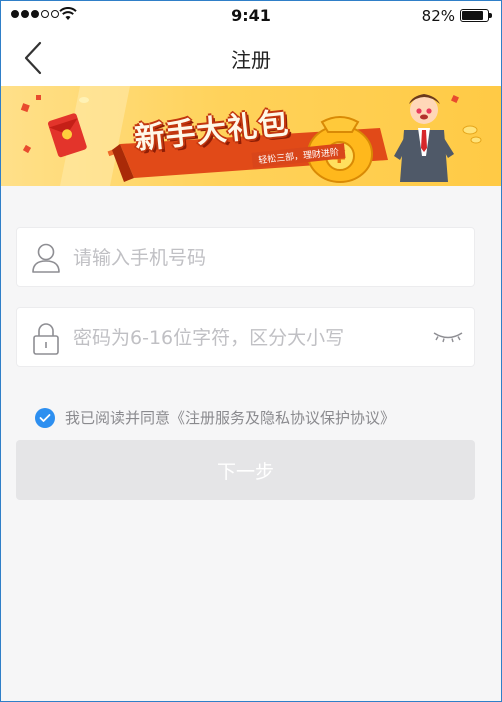 The image size is (502, 702). Describe the element at coordinates (118, 418) in the screenshot. I see `agreement-text: 我已阅读并同意` at that location.